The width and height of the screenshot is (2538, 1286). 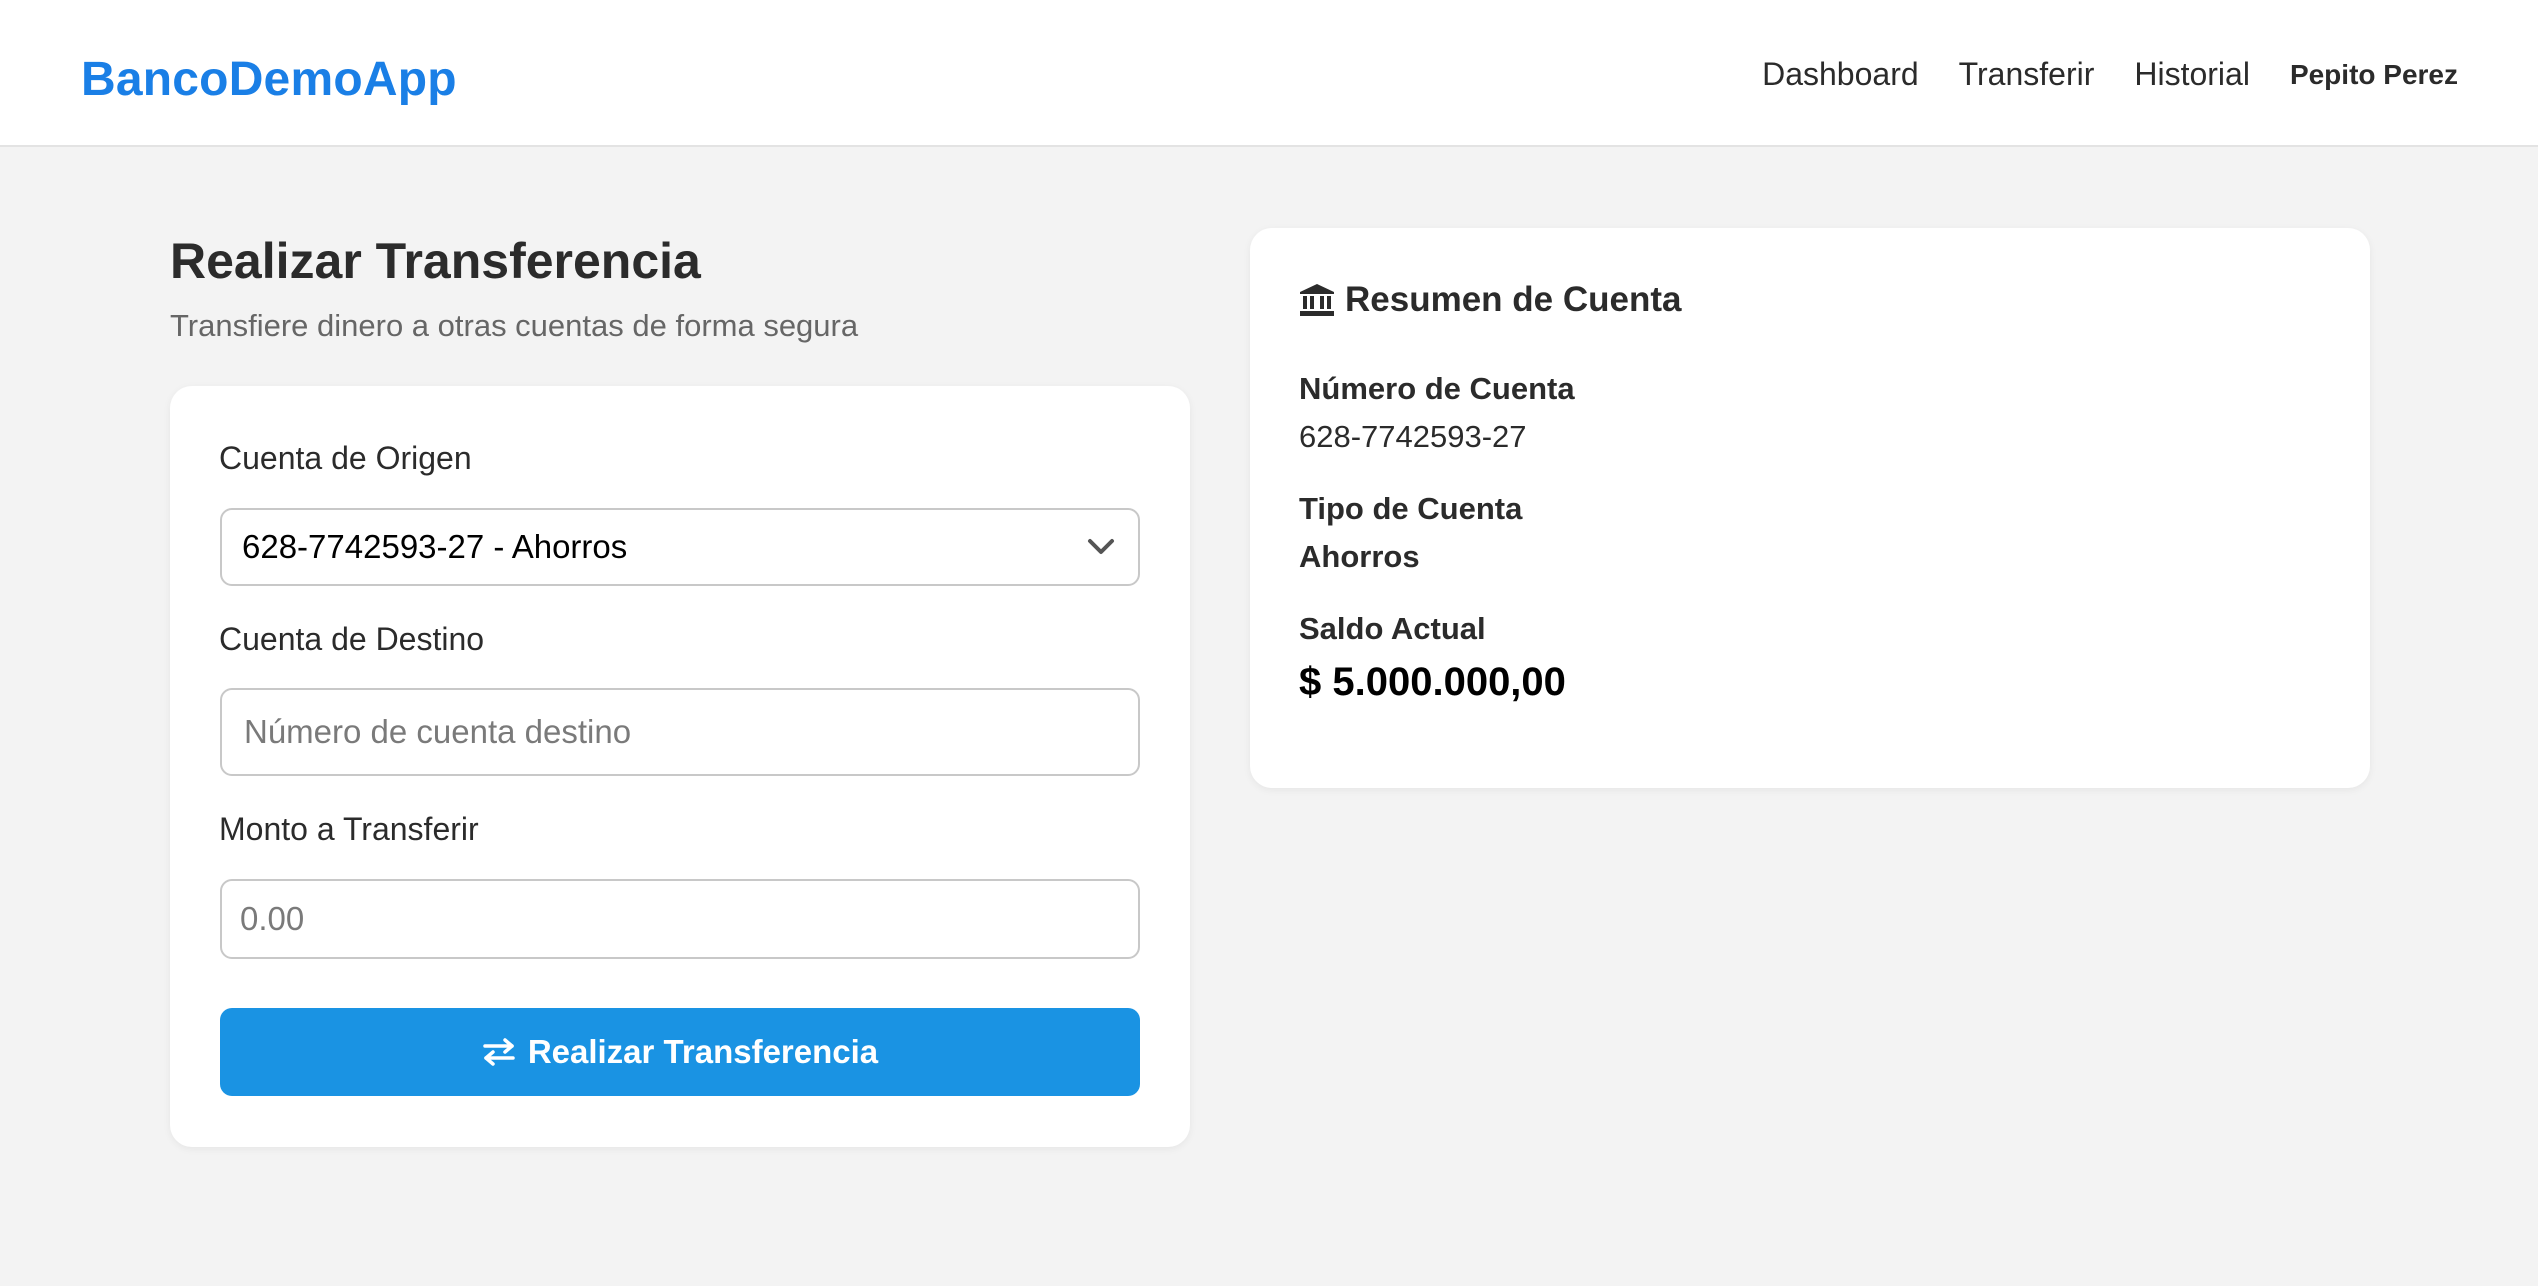 What do you see at coordinates (2192, 74) in the screenshot?
I see `nav-historial-link: Historial` at bounding box center [2192, 74].